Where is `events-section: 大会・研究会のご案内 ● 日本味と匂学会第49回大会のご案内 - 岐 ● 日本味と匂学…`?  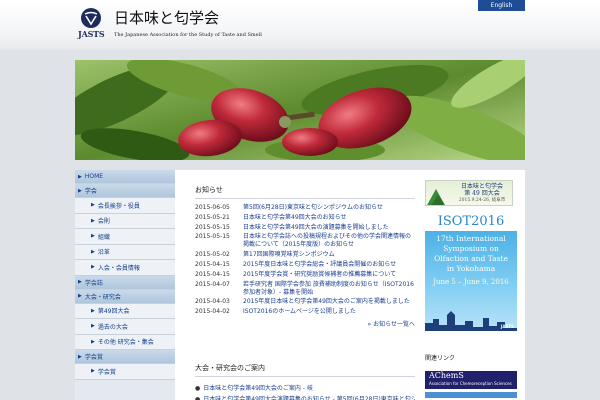
events-section: 大会・研究会のご案内 ● 日本味と匂学会第49回大会のご案内 - 岐 ● 日本味と匂学… is located at coordinates (305, 381).